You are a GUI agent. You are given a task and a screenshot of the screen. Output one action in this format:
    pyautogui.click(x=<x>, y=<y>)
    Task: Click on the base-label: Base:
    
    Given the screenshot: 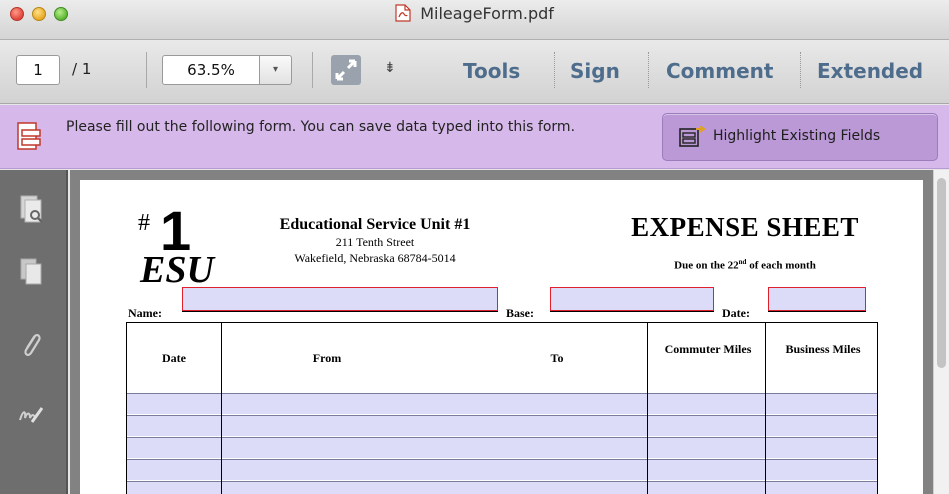 What is the action you would take?
    pyautogui.click(x=520, y=313)
    